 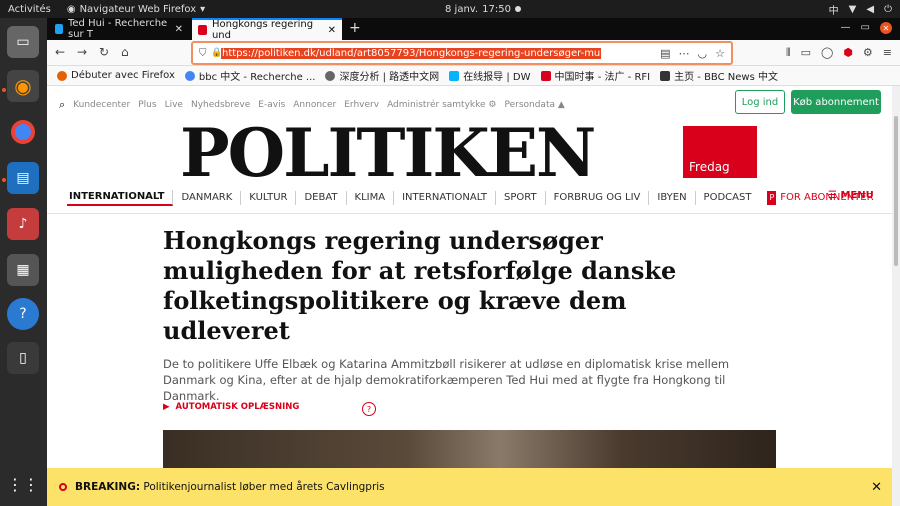 I want to click on input-method-indicator: 中, so click(x=834, y=9).